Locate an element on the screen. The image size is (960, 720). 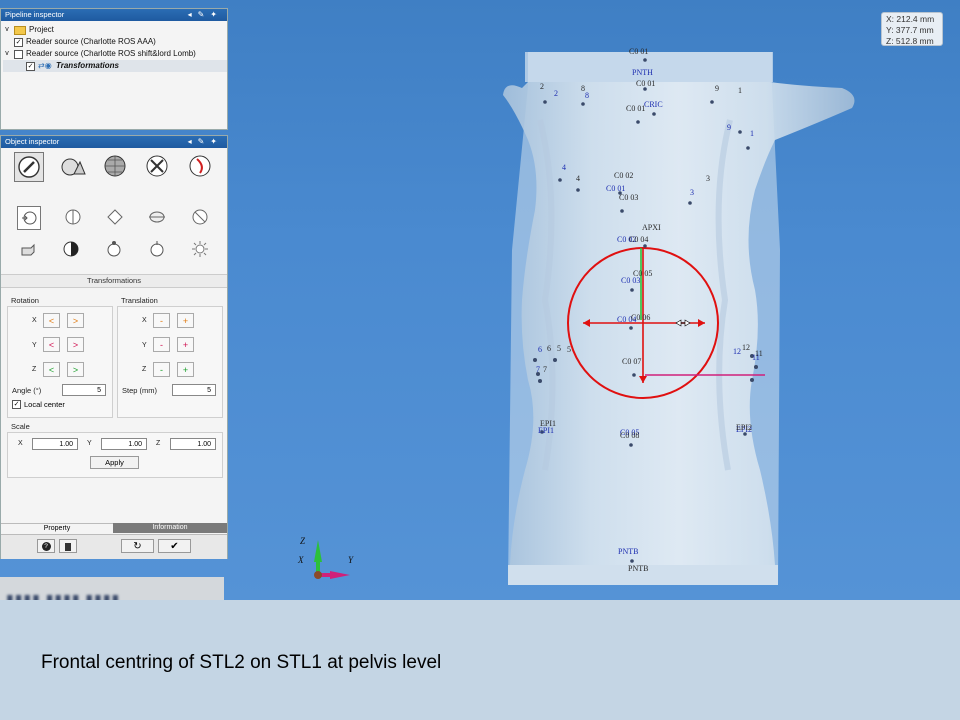
coord-y: Y: 377.7 mm is located at coordinates (910, 30).